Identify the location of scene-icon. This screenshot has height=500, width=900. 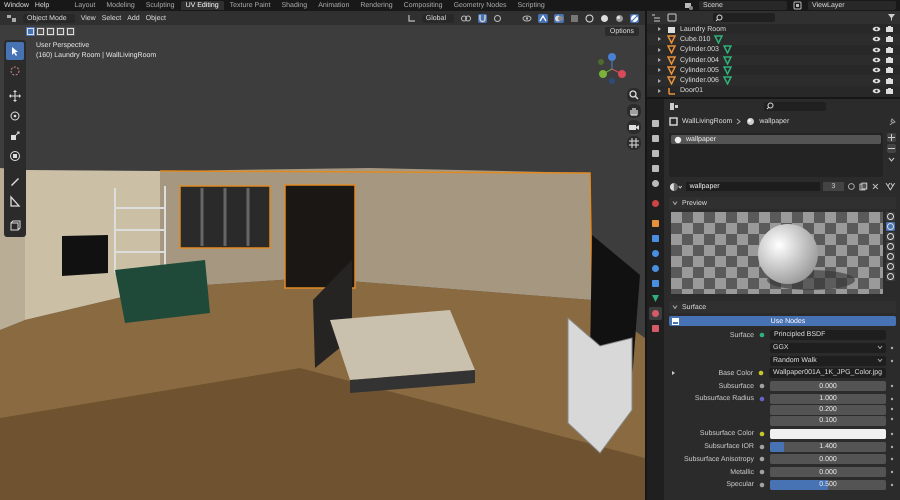
(688, 5).